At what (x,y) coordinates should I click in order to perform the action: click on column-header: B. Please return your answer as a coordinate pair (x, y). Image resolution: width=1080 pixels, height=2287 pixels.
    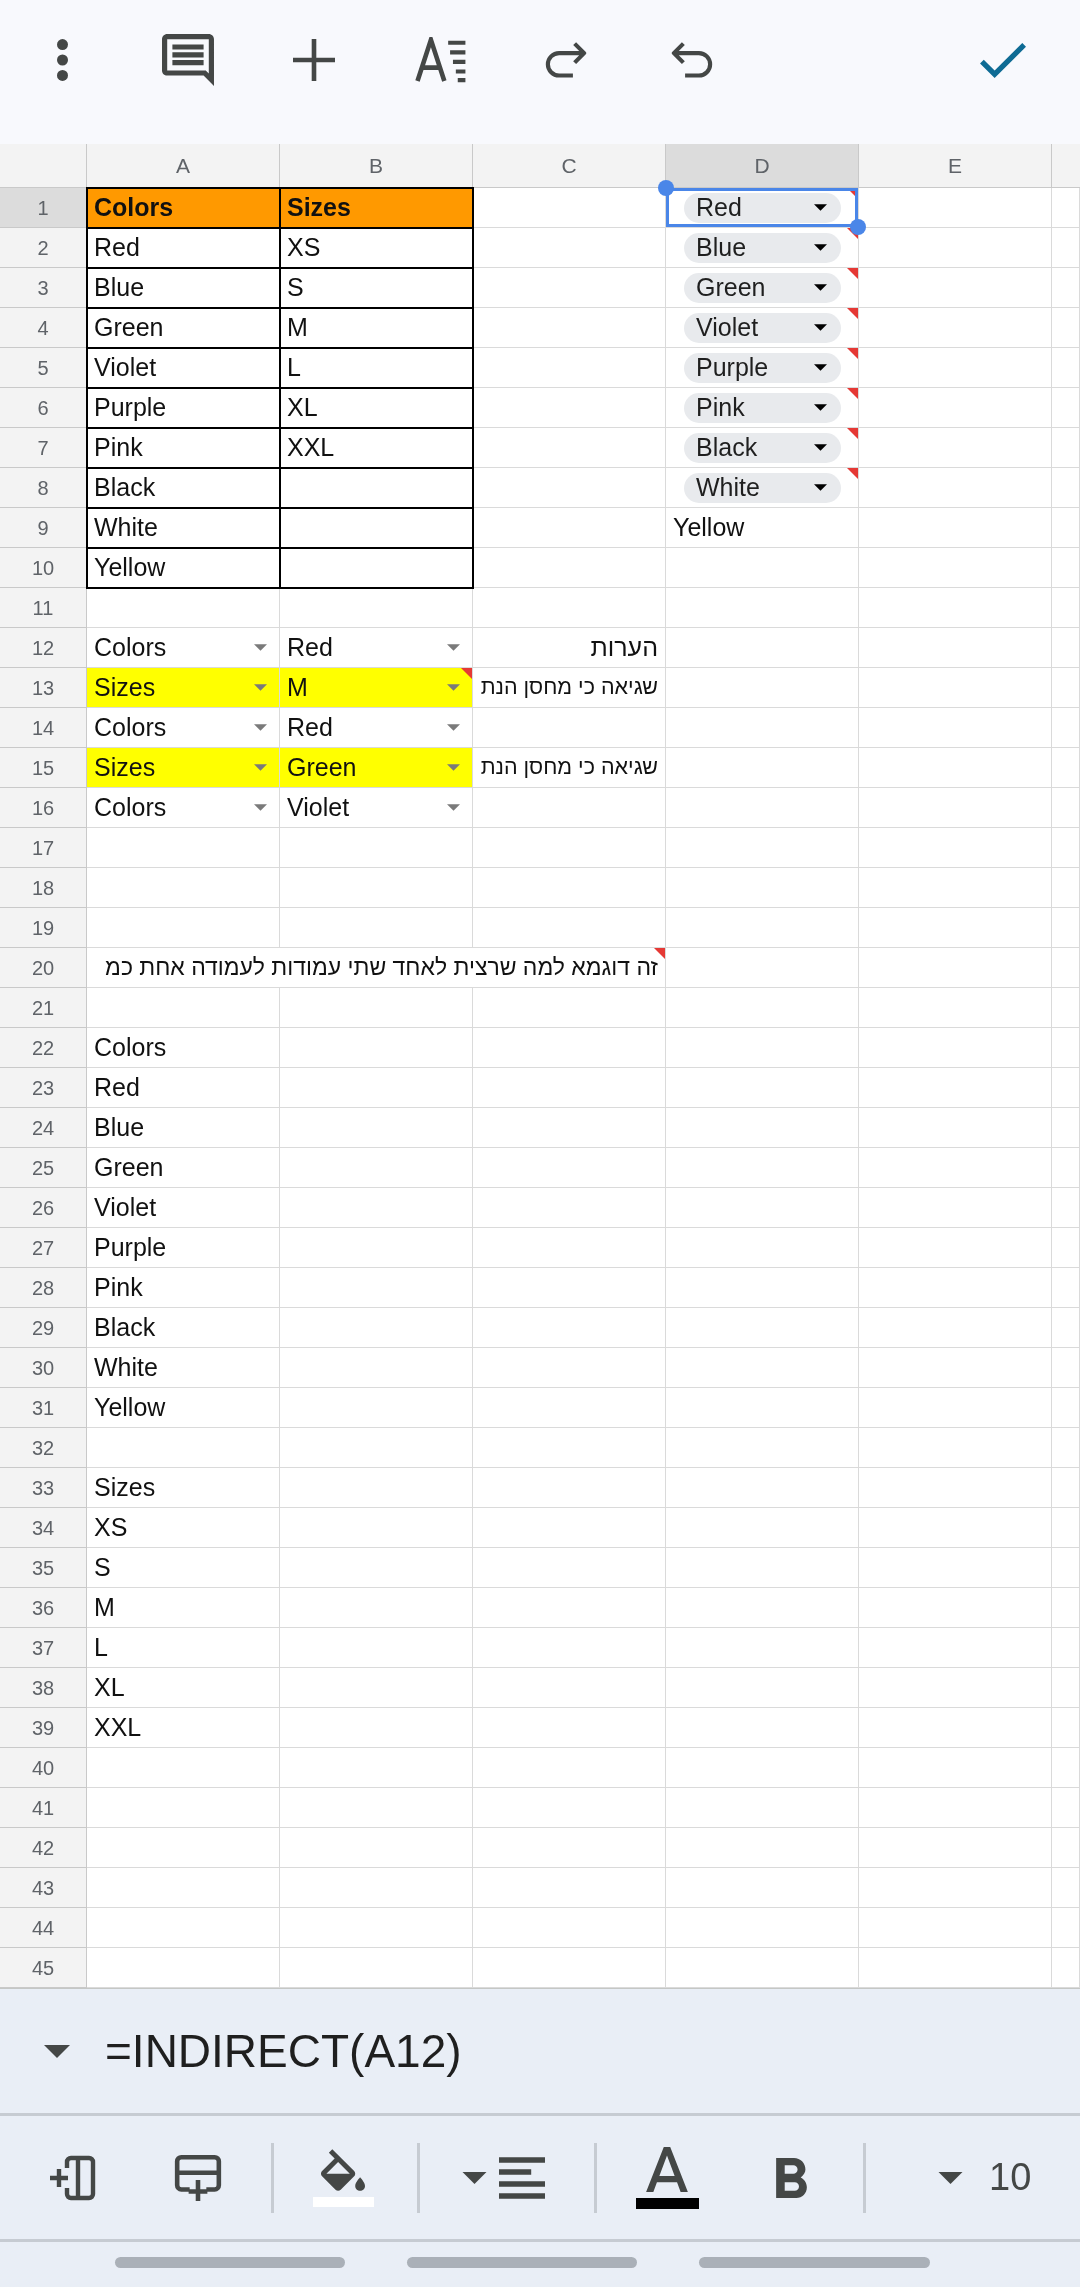
    Looking at the image, I should click on (376, 166).